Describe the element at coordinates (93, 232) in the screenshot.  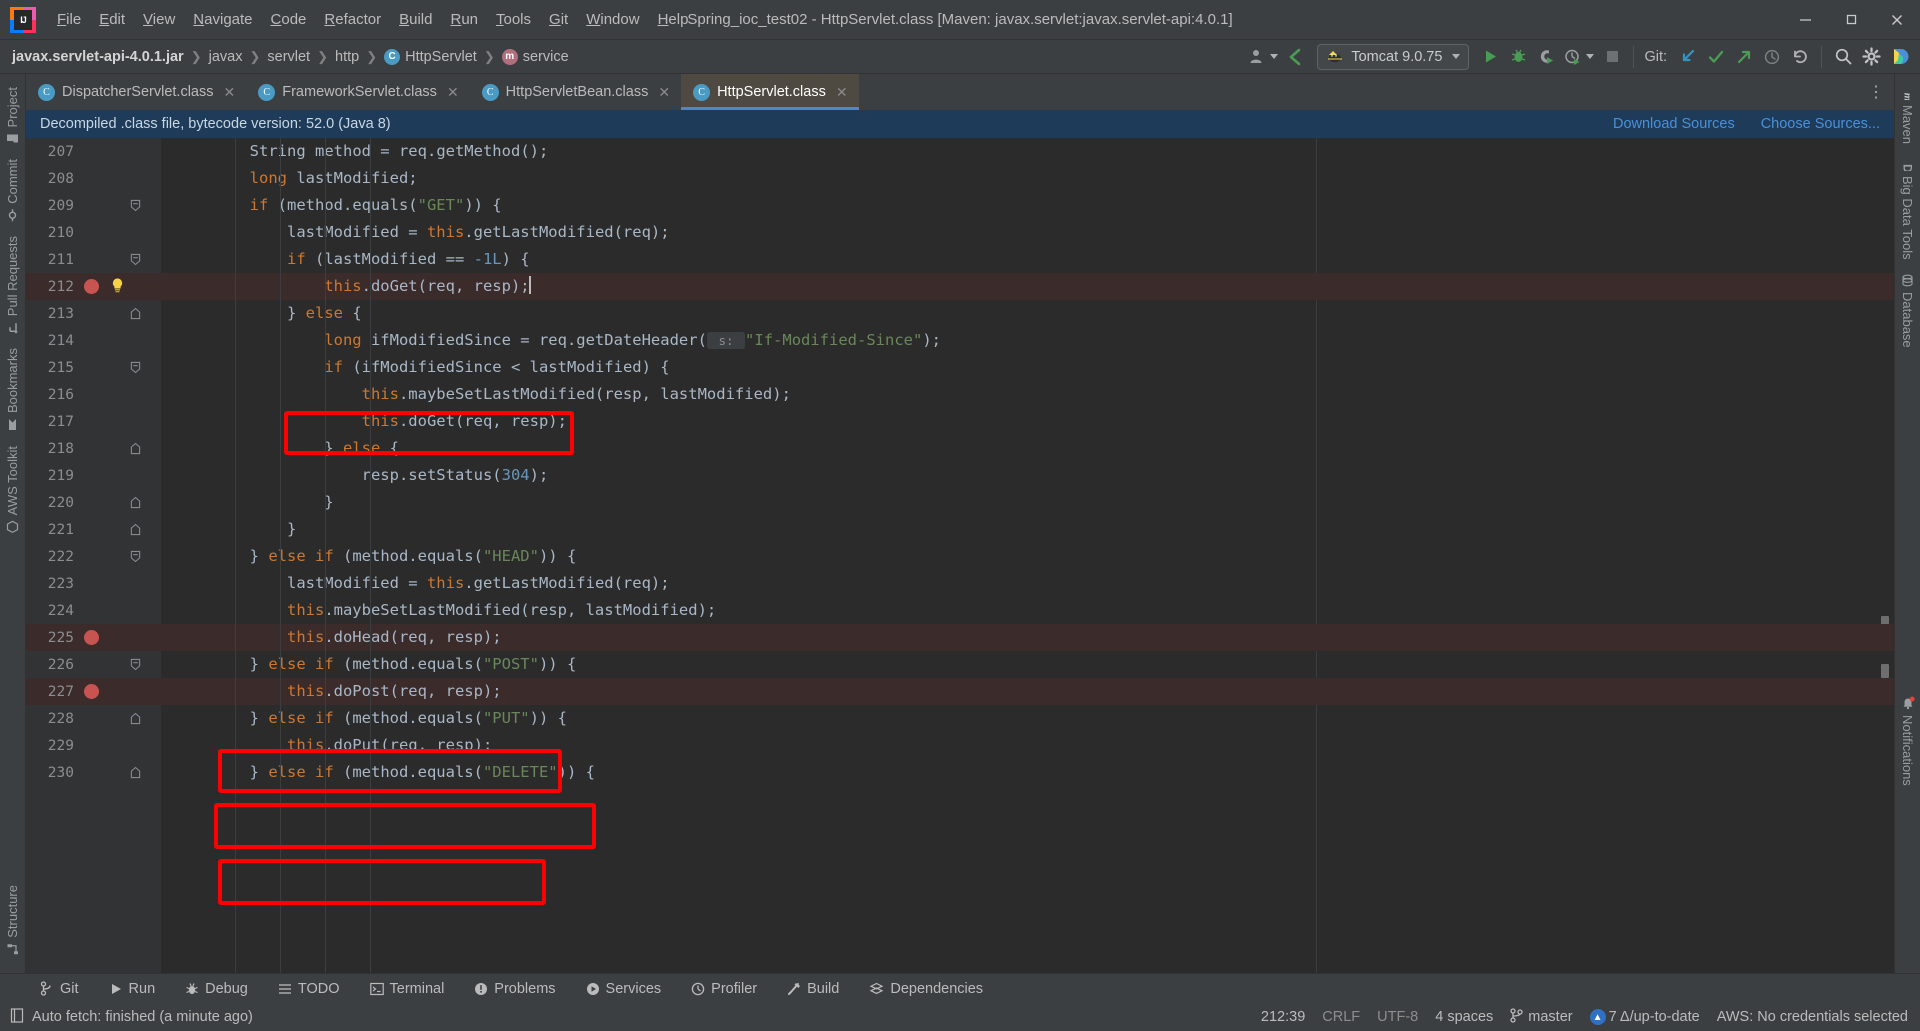
I see `gutter-line-210: 210` at that location.